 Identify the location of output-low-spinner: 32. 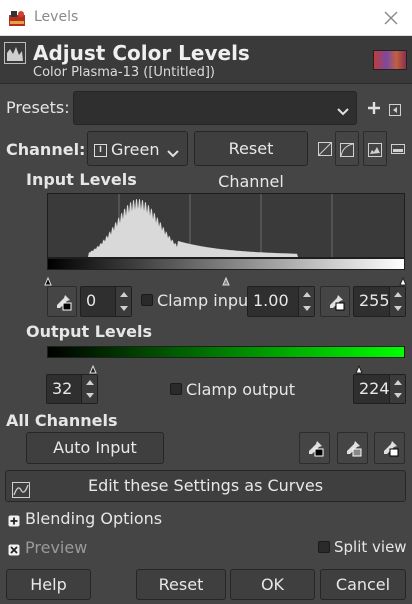
(72, 389).